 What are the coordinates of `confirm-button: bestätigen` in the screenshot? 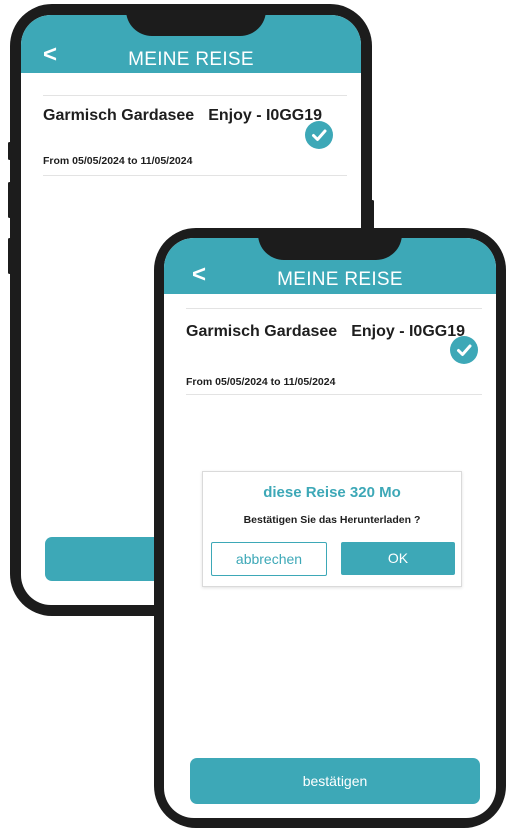 It's located at (335, 781).